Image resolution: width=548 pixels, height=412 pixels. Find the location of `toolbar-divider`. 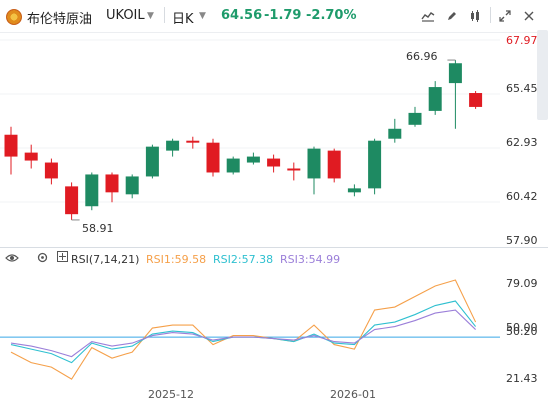

toolbar-divider is located at coordinates (490, 15).